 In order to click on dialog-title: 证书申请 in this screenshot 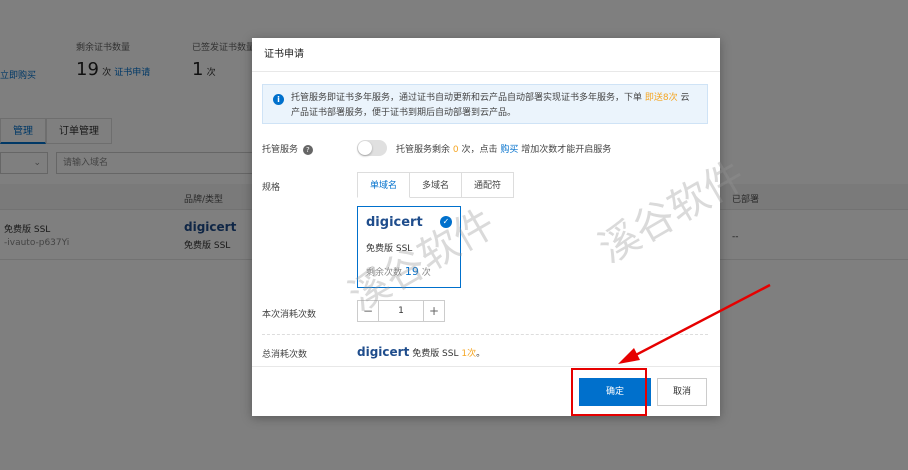, I will do `click(486, 55)`.